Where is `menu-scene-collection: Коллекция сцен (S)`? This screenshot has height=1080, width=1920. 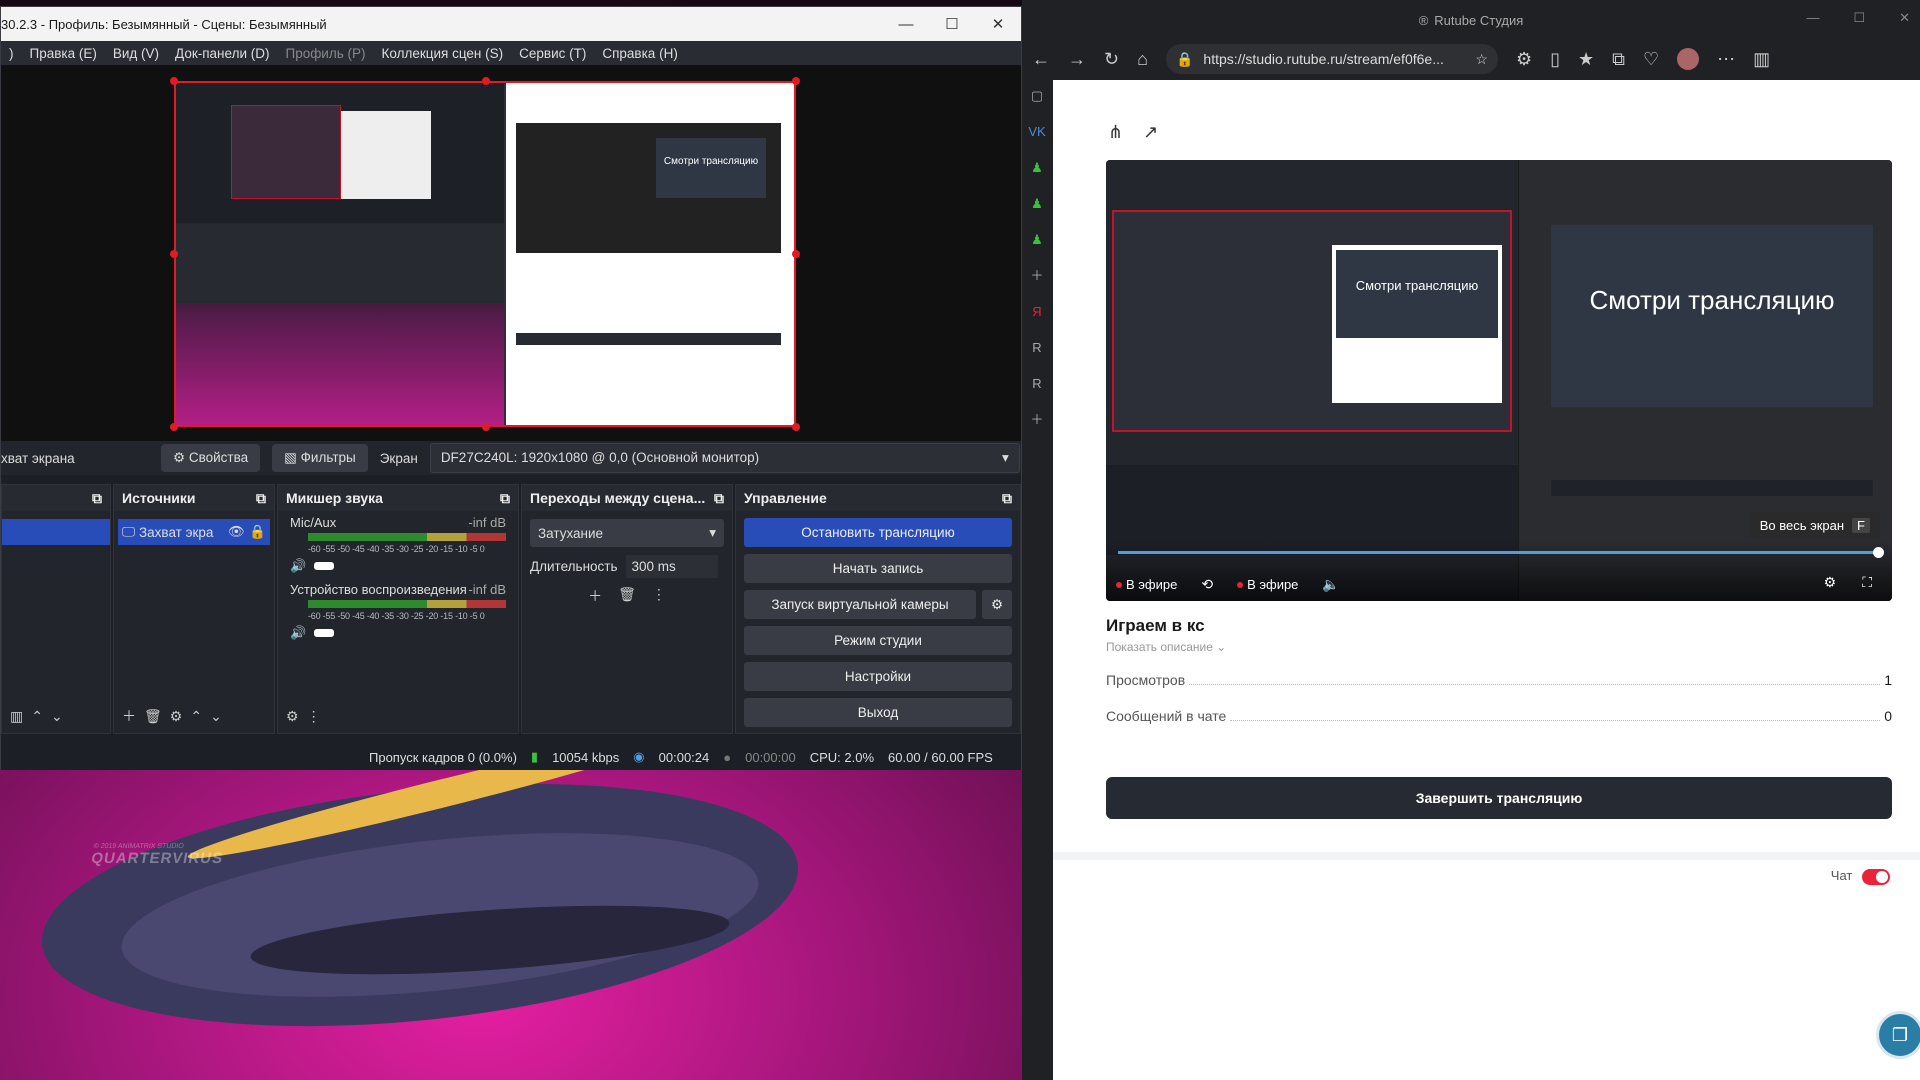
menu-scene-collection: Коллекция сцен (S) is located at coordinates (443, 53).